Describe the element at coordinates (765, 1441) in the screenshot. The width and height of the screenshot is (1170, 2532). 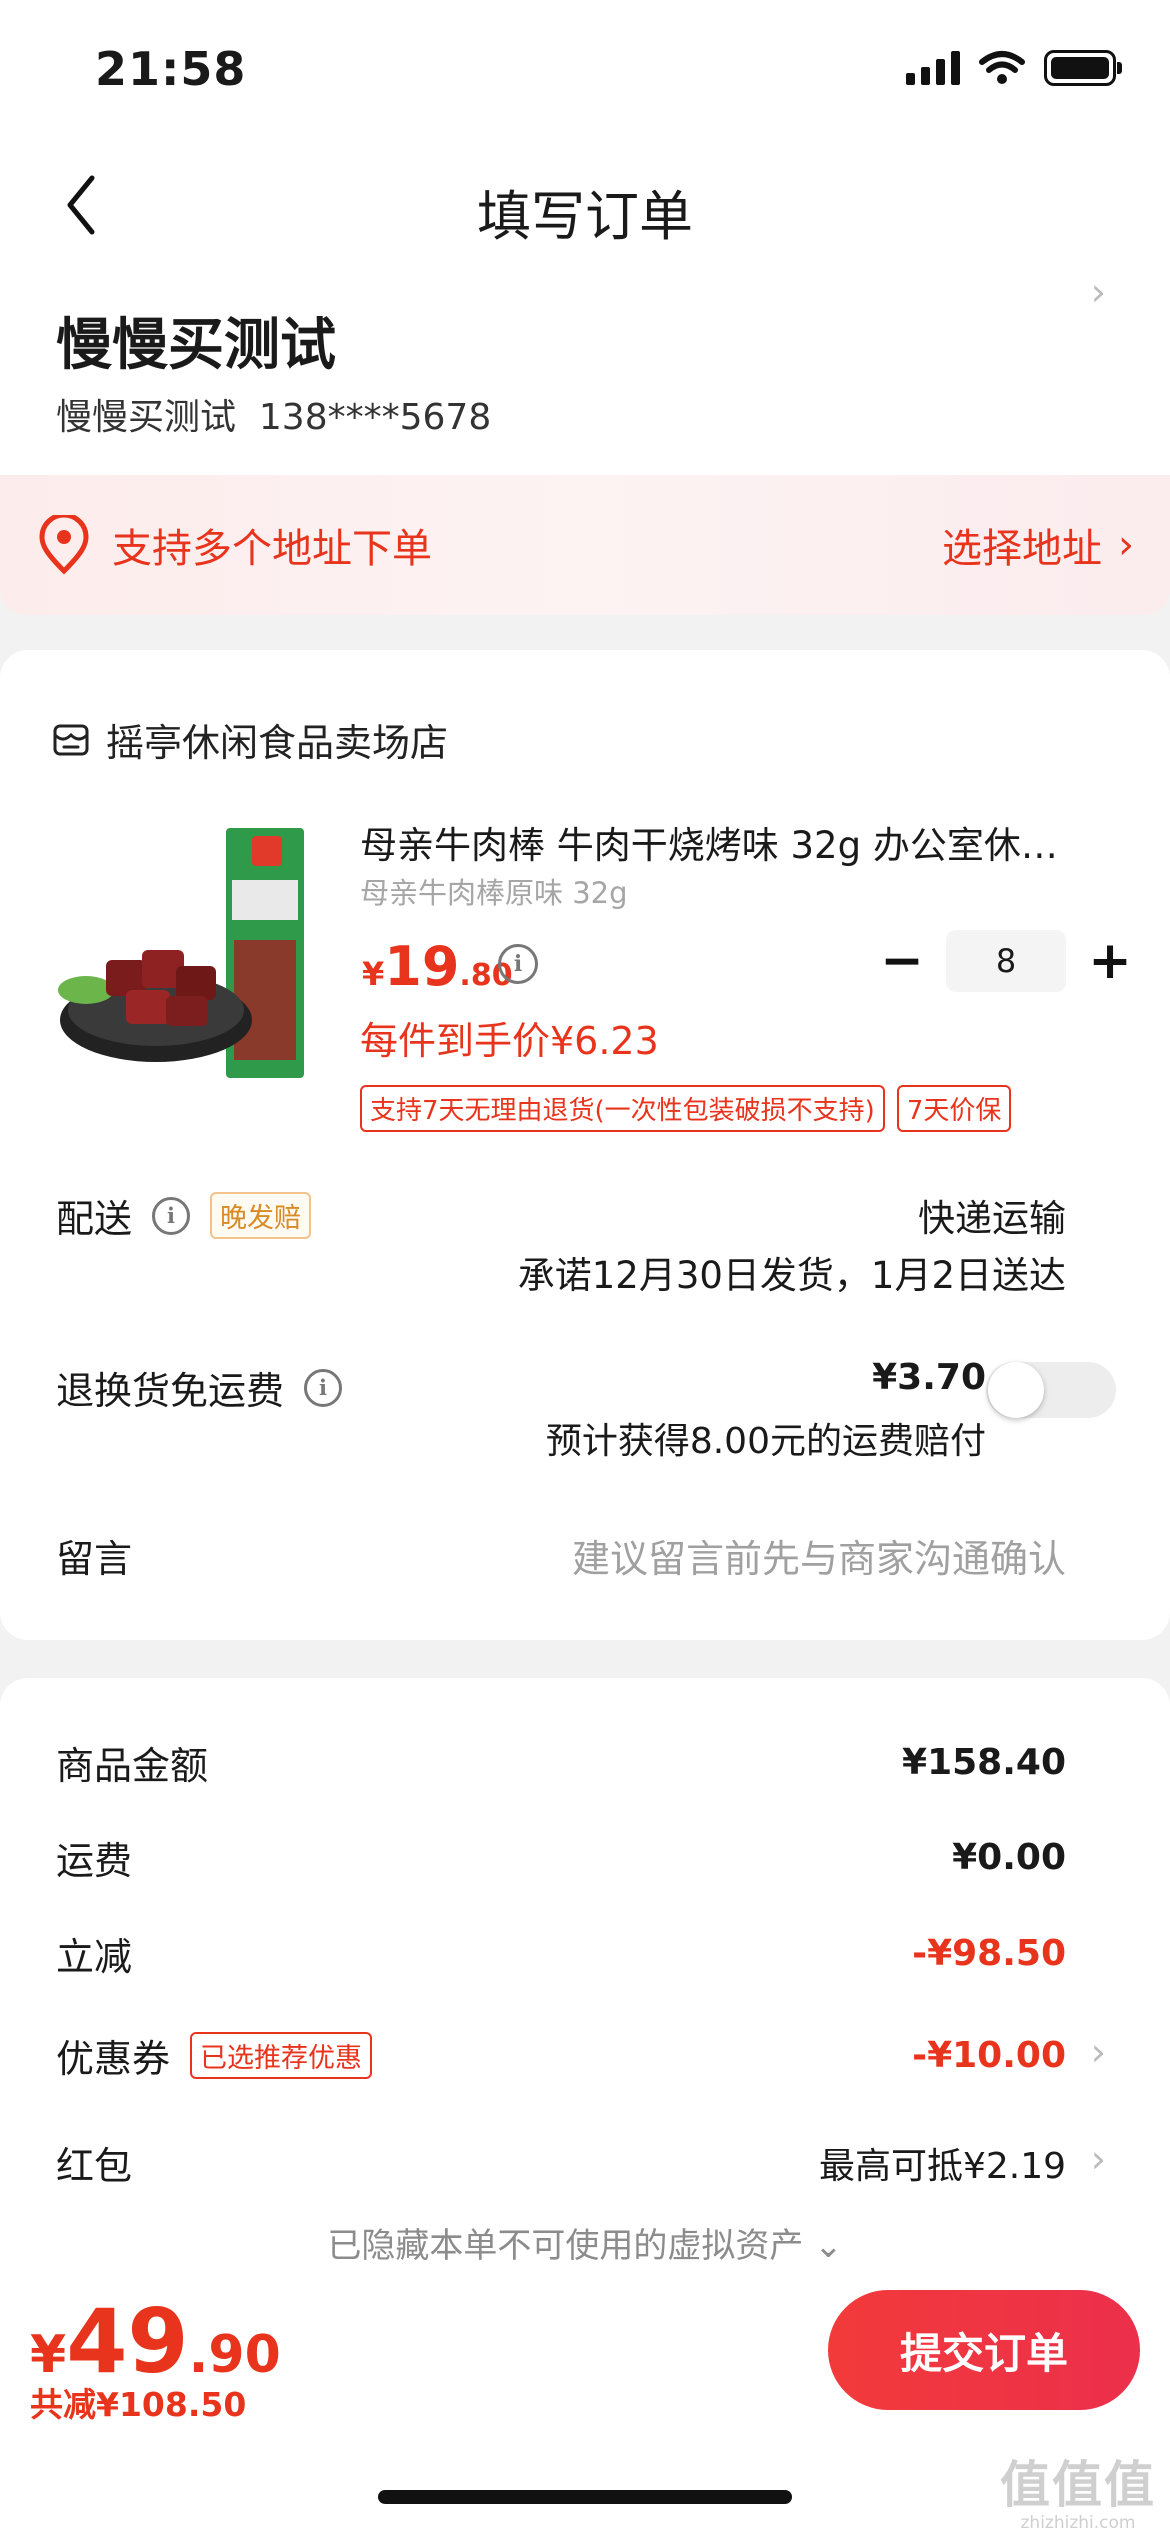
I see `return-shipping-note: 预计获得8.00元的运费赔付` at that location.